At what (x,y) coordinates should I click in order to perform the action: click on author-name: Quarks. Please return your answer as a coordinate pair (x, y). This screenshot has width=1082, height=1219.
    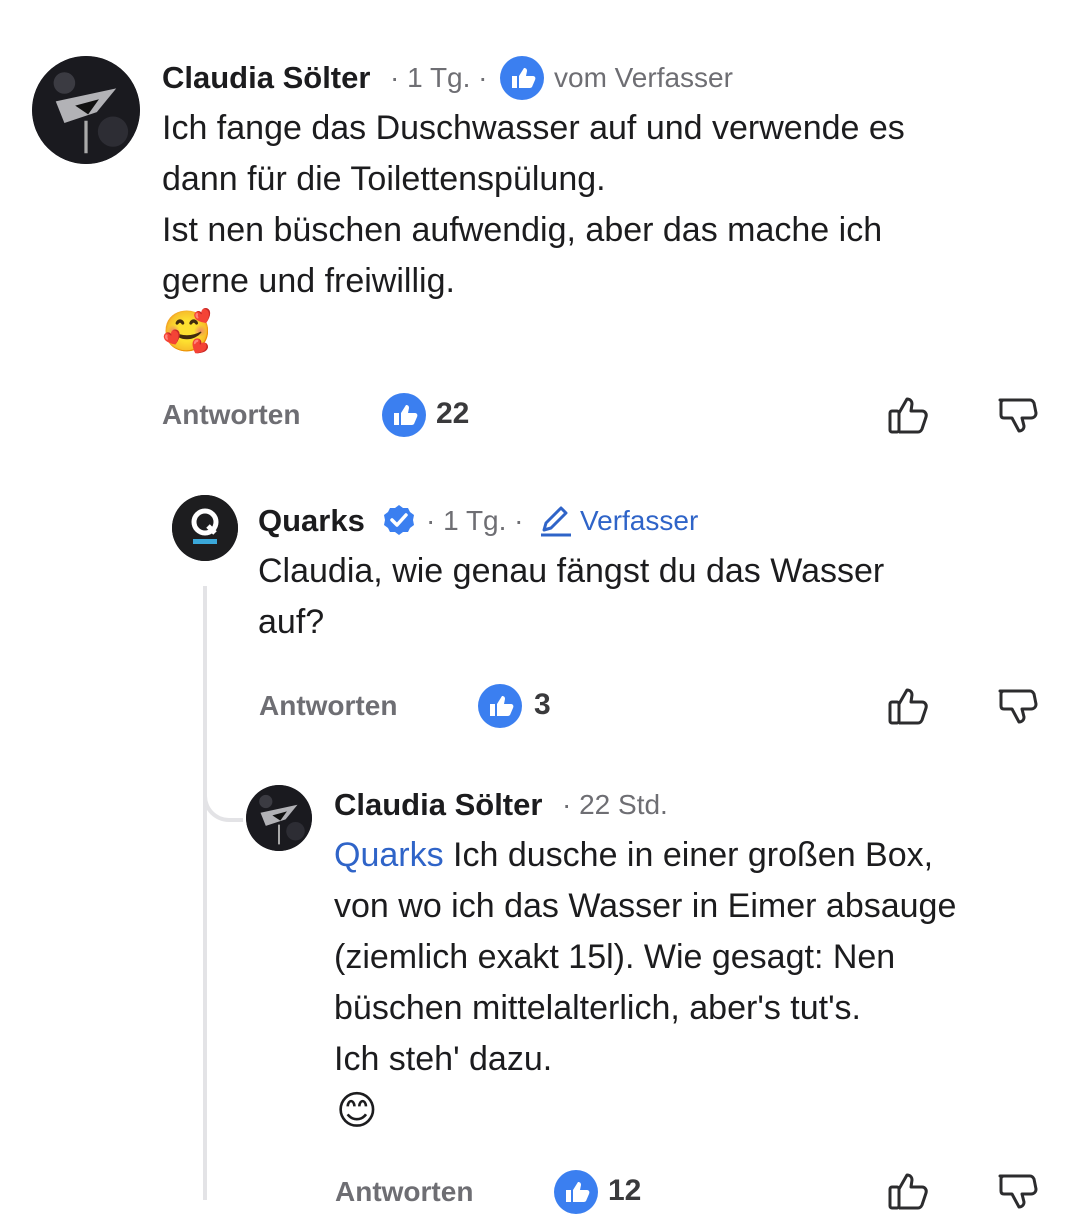
    Looking at the image, I should click on (311, 521).